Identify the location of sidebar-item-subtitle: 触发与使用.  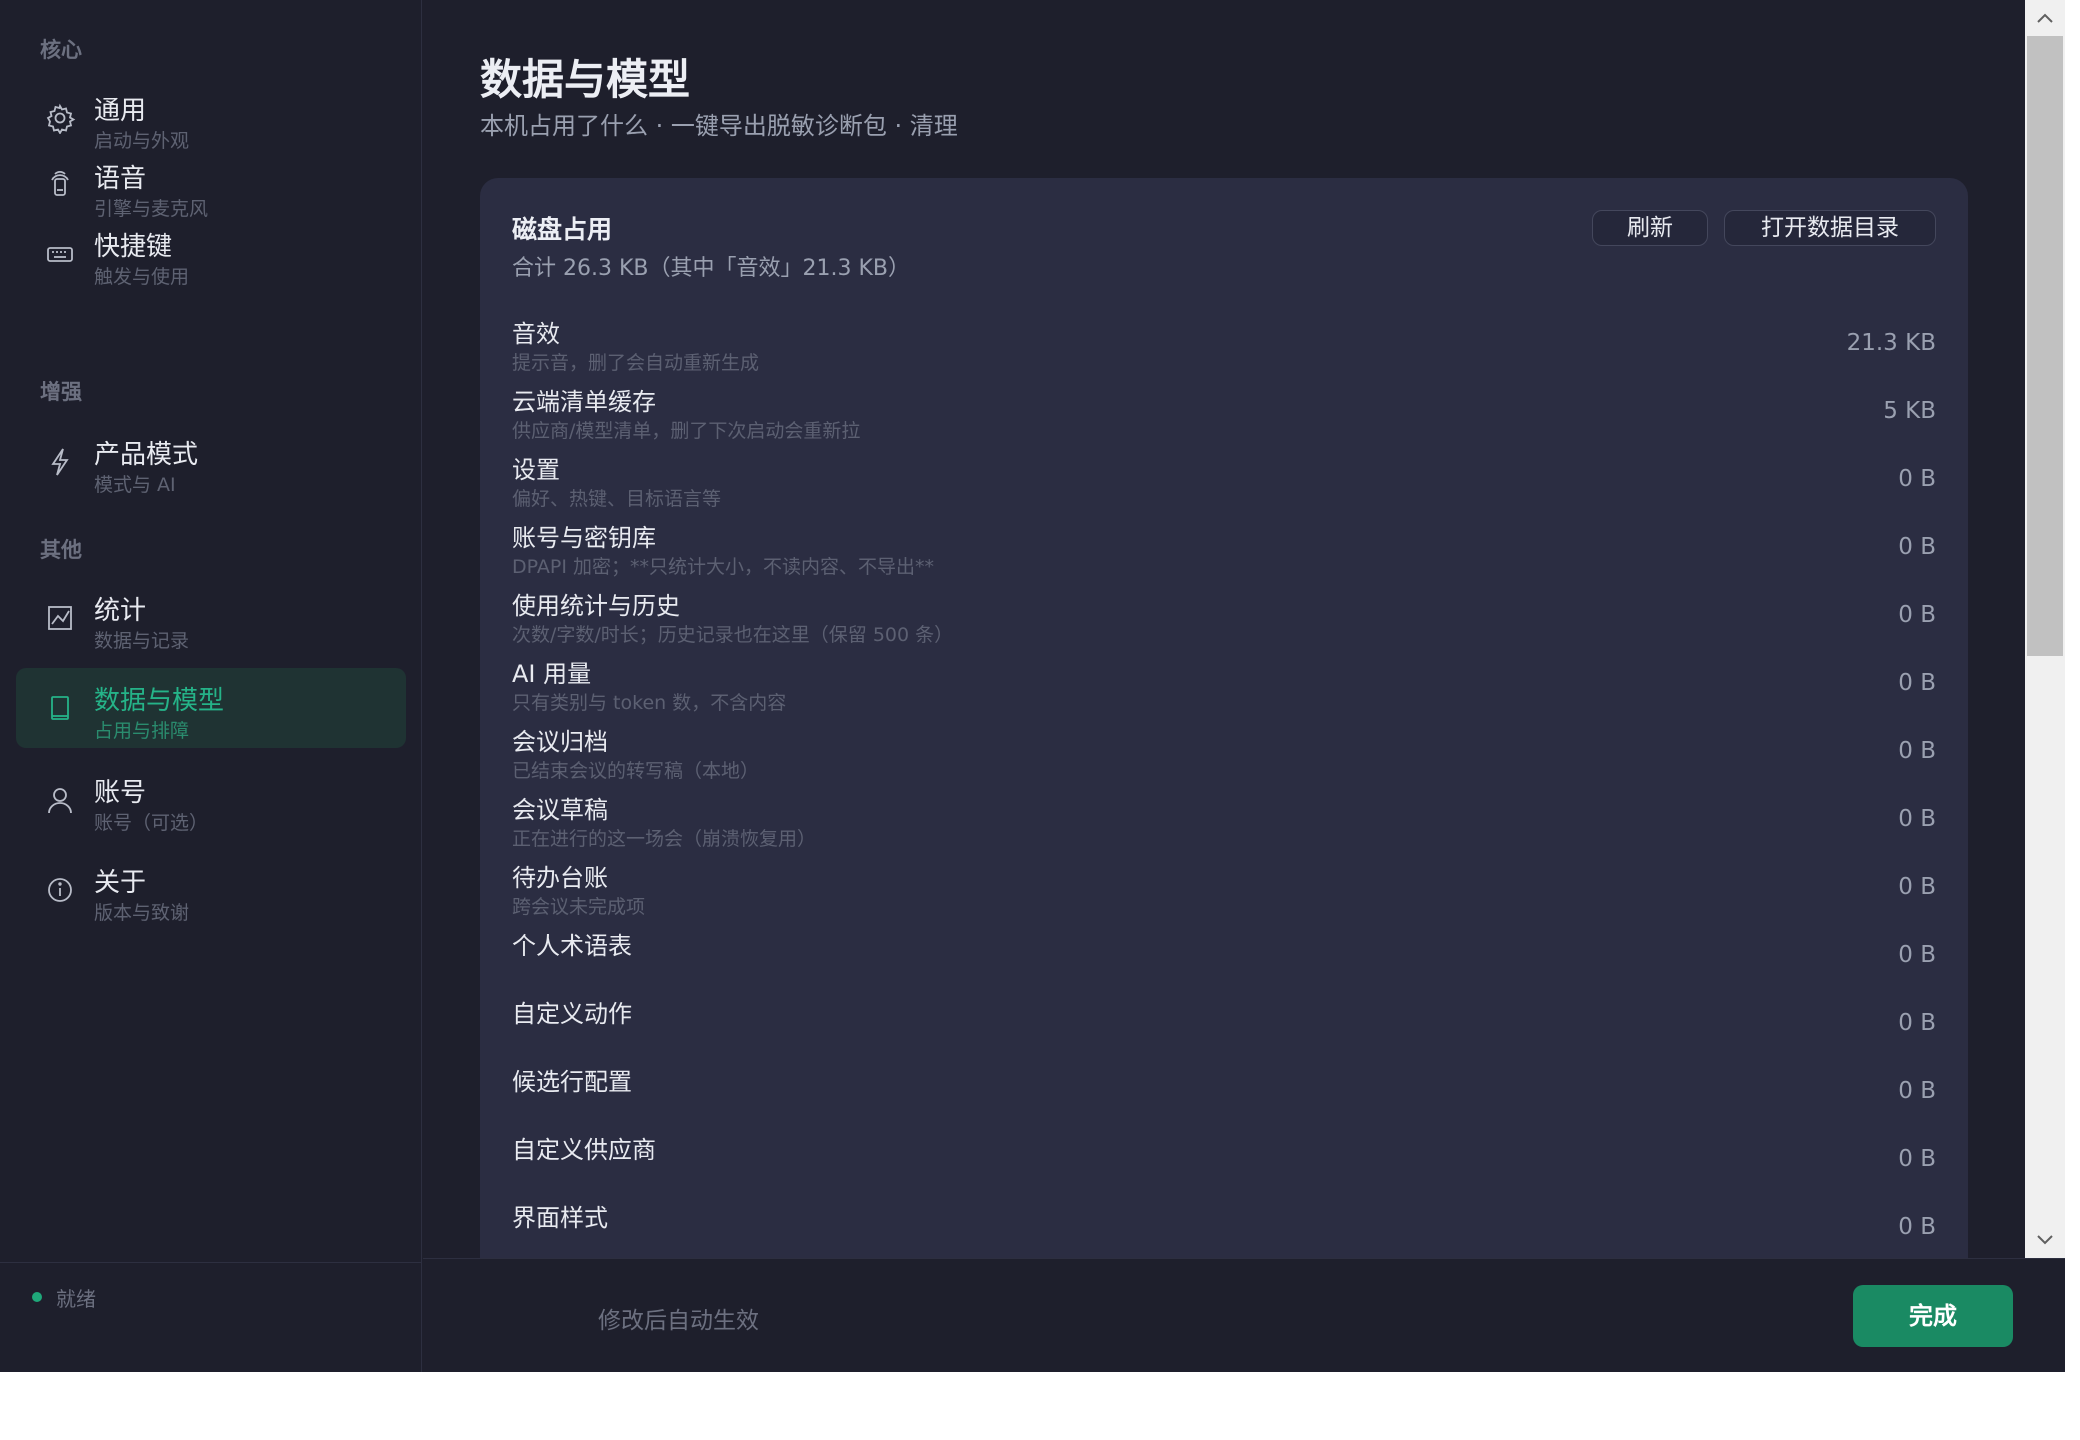
(142, 277).